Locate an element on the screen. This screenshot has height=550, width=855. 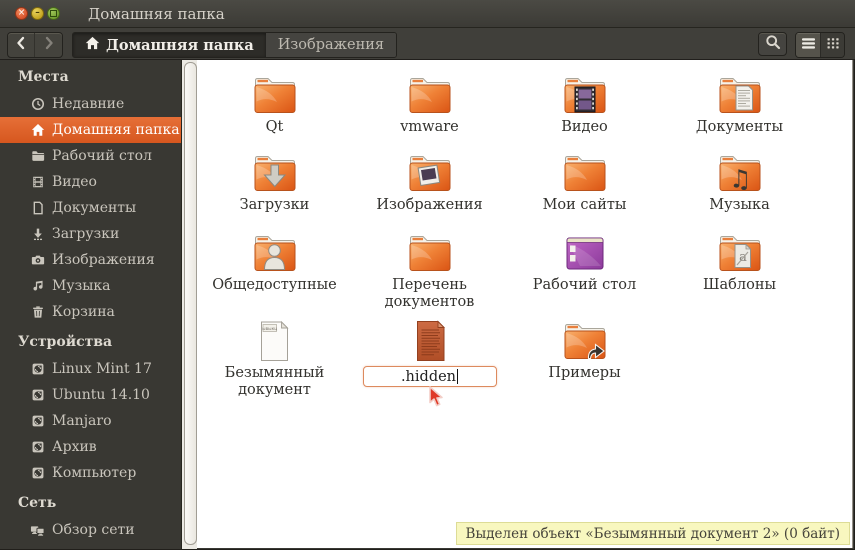
rename-text: .hidden is located at coordinates (428, 376).